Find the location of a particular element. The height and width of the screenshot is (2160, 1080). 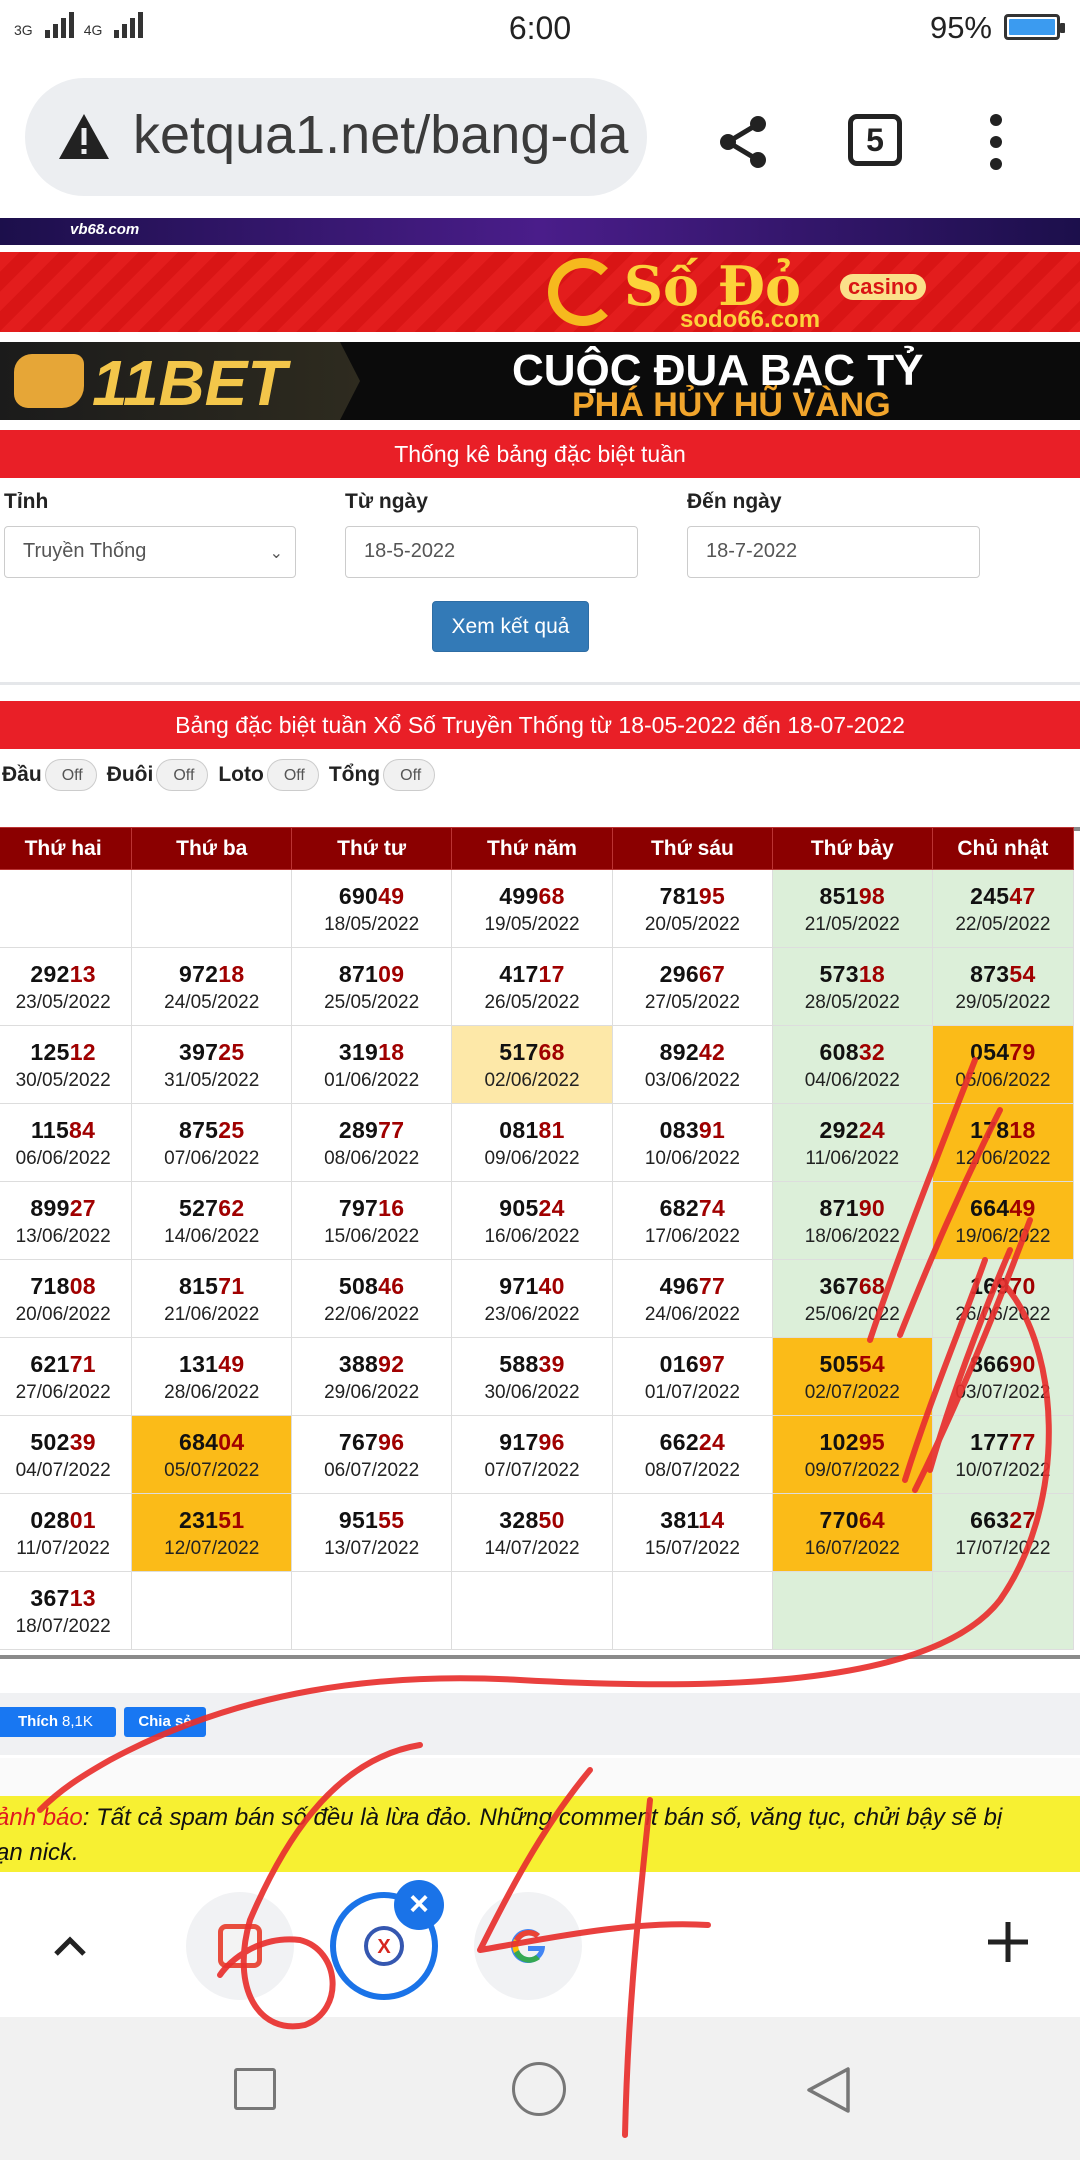

stats-form-title: Thống kê bảng đặc biệt tuần is located at coordinates (540, 454).